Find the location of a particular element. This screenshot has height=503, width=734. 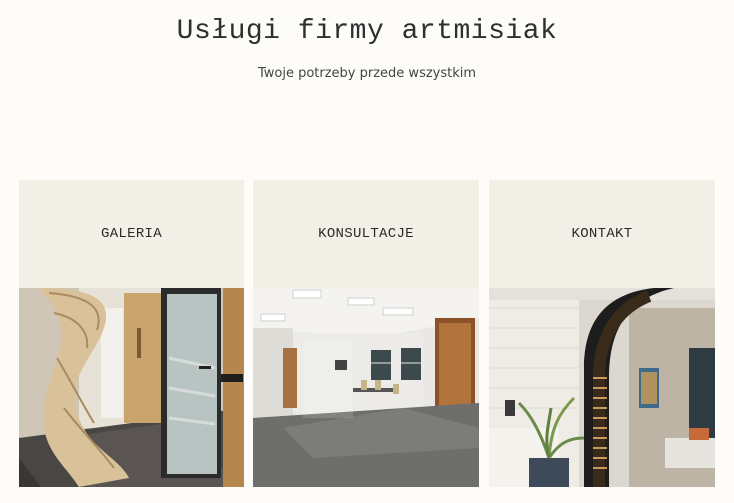

card-header: KONSULTACJE is located at coordinates (366, 234).